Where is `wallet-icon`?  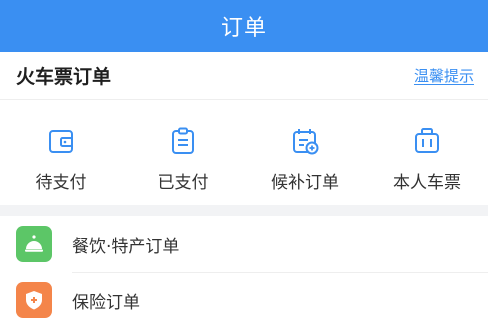 wallet-icon is located at coordinates (61, 141).